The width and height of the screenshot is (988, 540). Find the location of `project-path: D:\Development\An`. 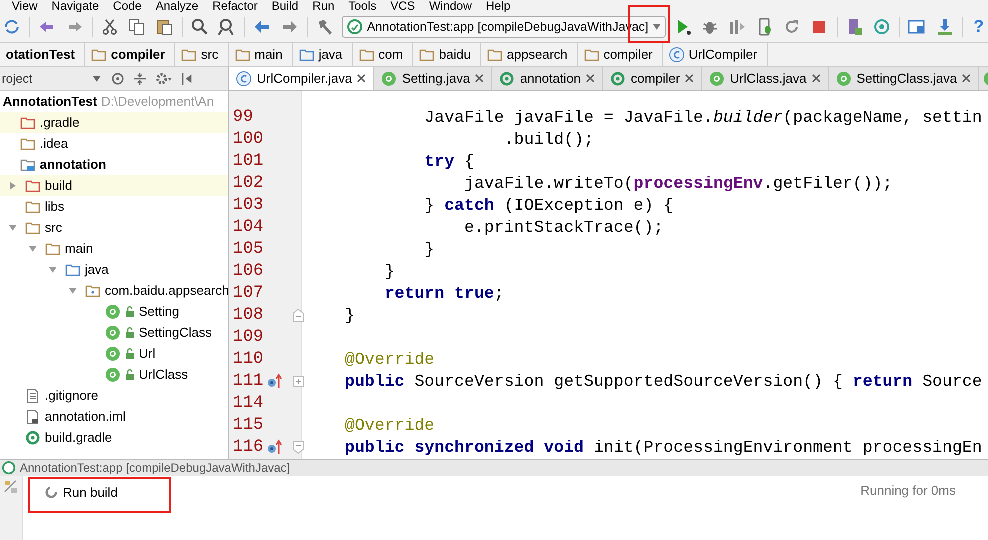

project-path: D:\Development\An is located at coordinates (157, 101).